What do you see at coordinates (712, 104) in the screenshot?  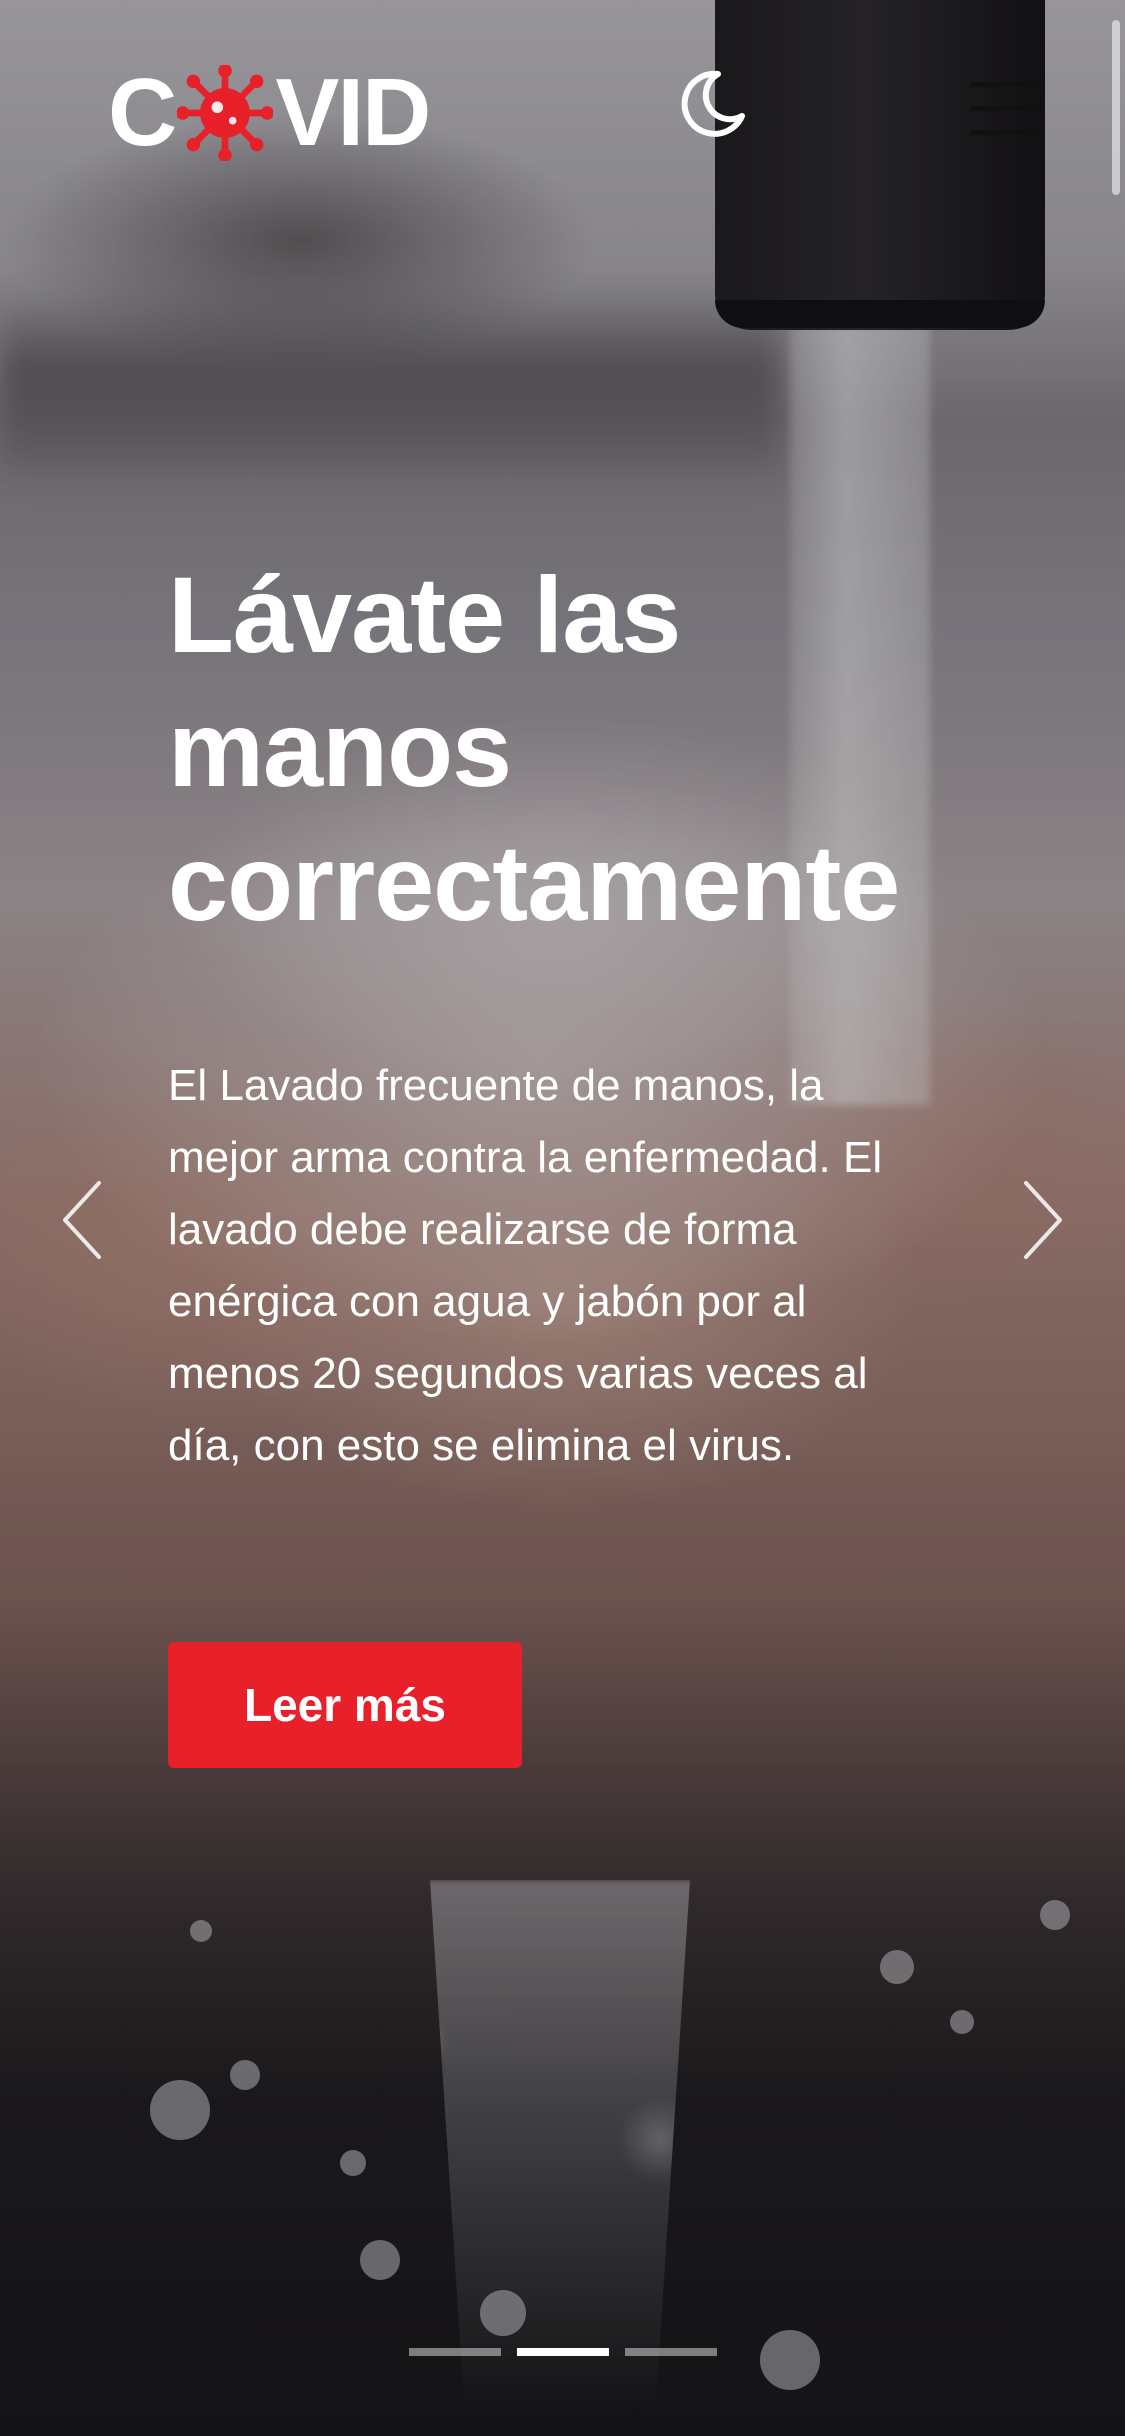 I see `moon-icon` at bounding box center [712, 104].